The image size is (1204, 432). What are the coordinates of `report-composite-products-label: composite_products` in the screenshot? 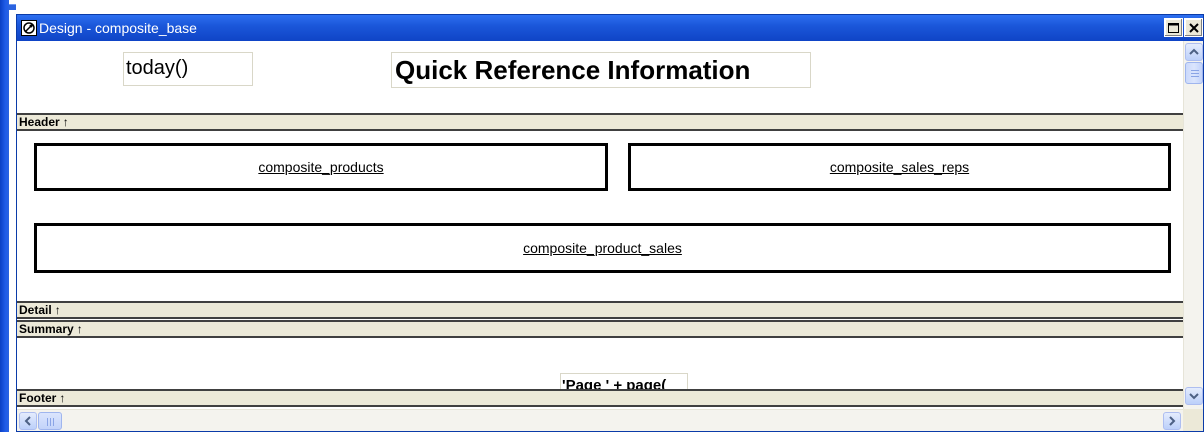 It's located at (321, 167).